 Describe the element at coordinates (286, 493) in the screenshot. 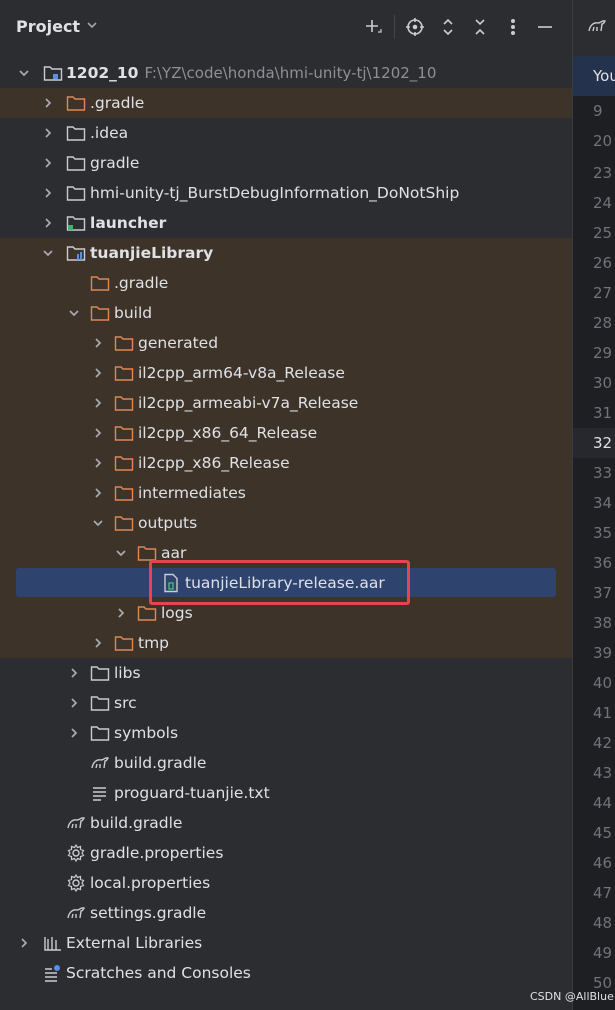

I see `tree-item: intermediates` at that location.